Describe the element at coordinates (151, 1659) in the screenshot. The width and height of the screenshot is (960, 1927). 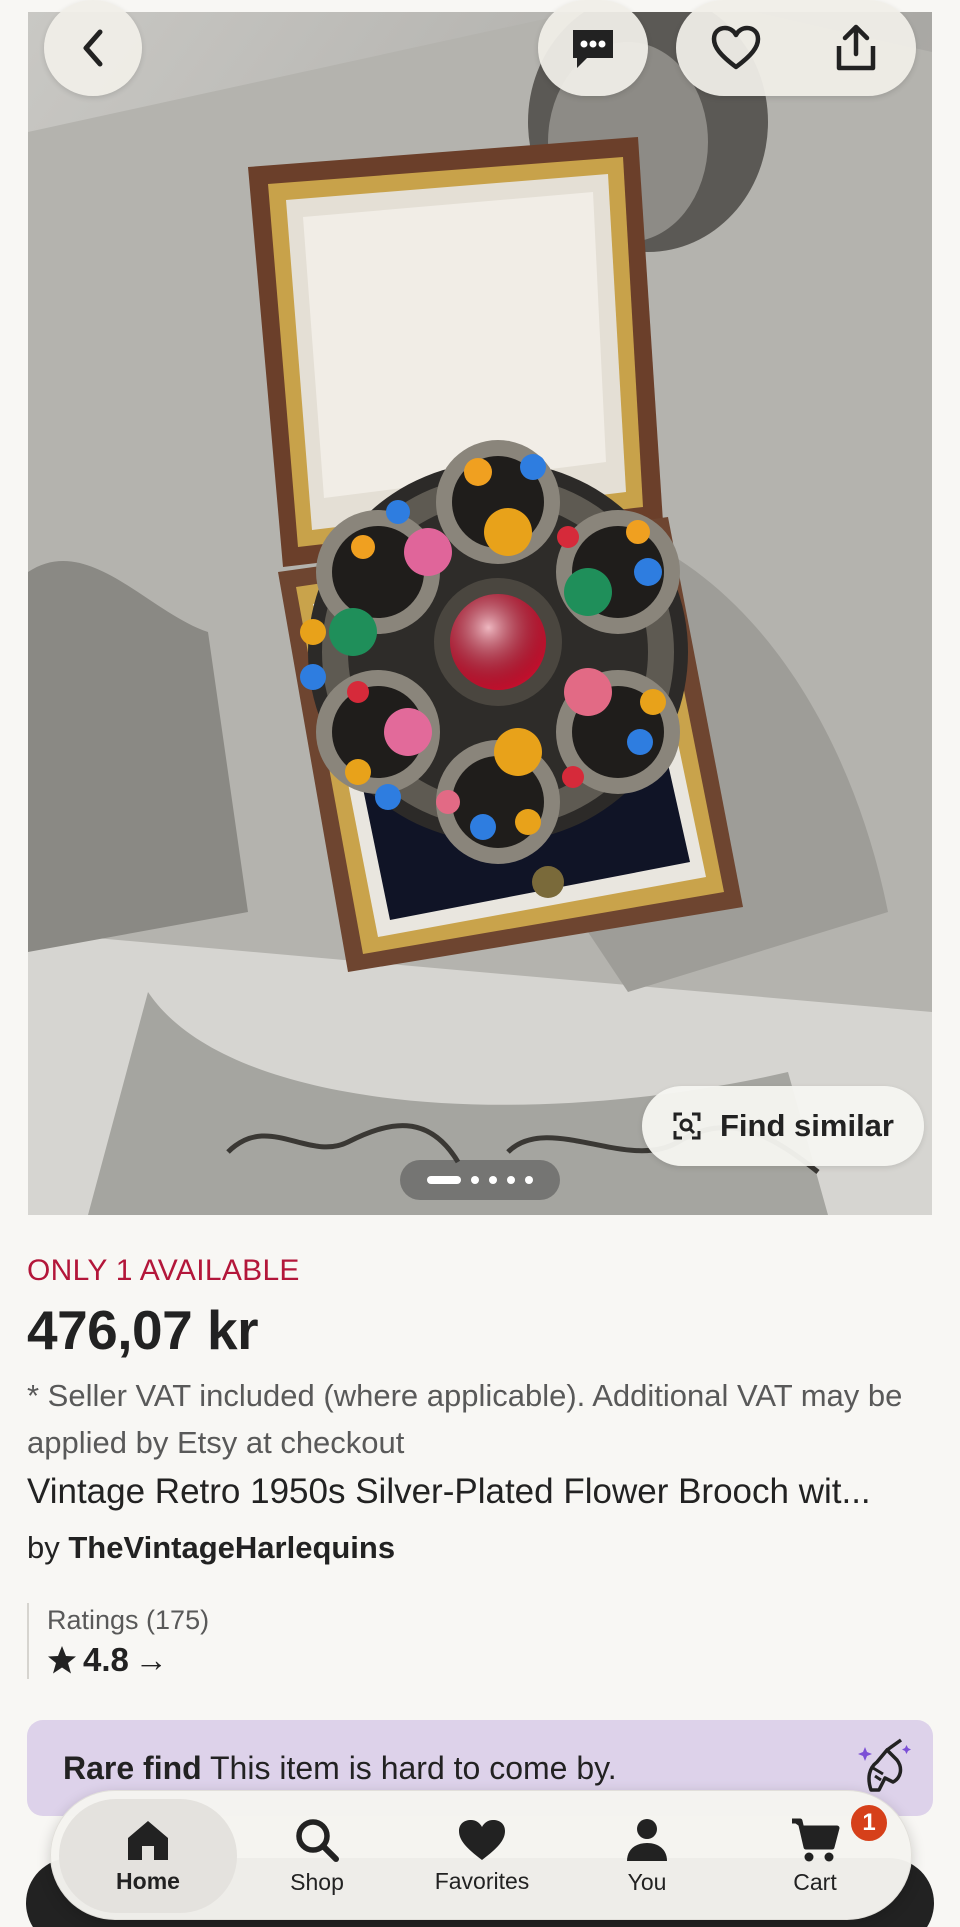
I see `arrow-right-icon: →` at that location.